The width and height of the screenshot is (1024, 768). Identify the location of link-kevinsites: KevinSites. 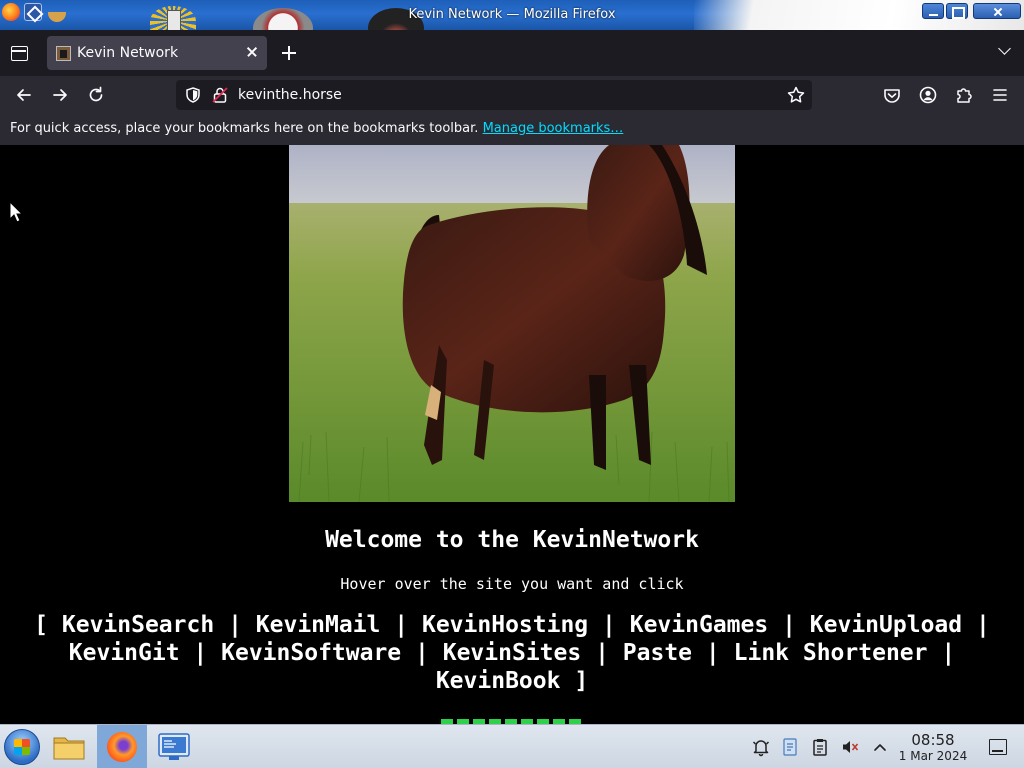
(512, 653).